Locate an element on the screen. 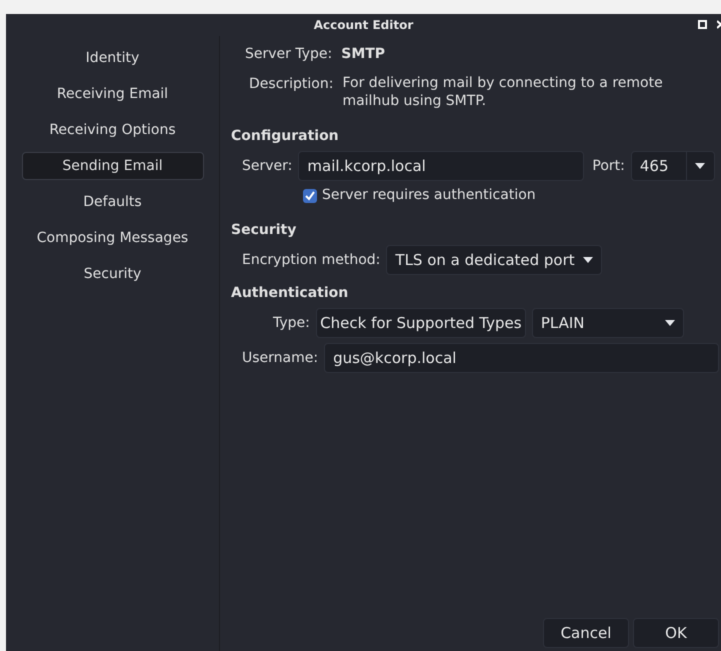 Image resolution: width=721 pixels, height=651 pixels. window-title: Account Editor is located at coordinates (364, 25).